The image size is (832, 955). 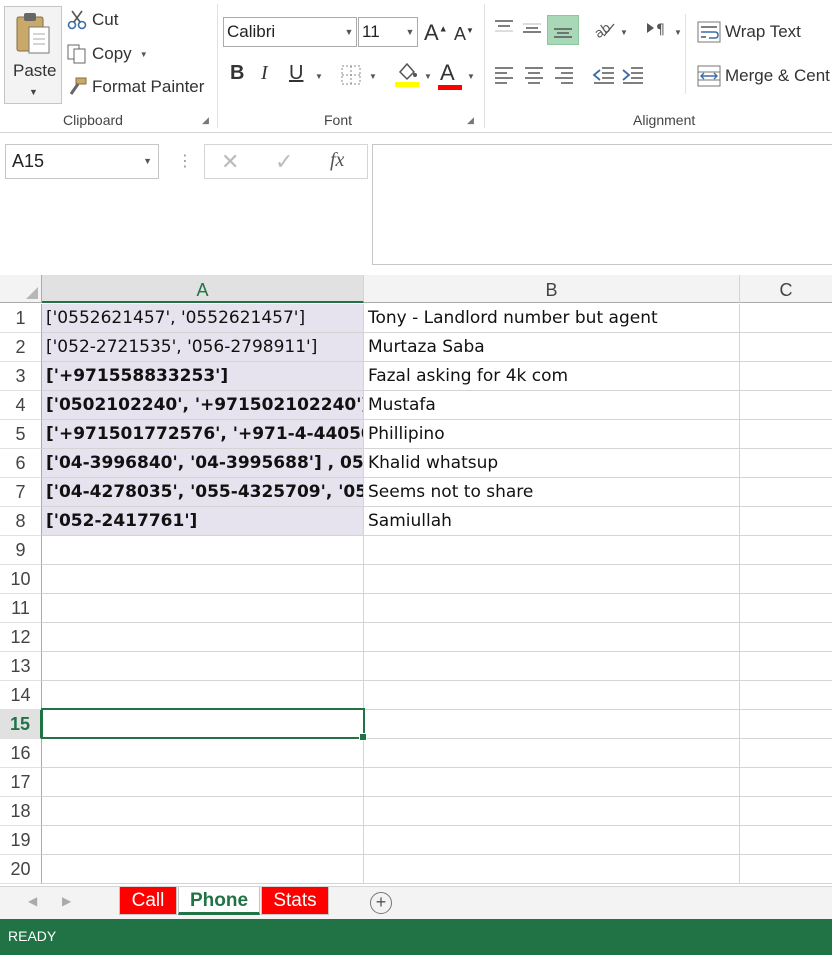 I want to click on row-header: 18, so click(x=21, y=811).